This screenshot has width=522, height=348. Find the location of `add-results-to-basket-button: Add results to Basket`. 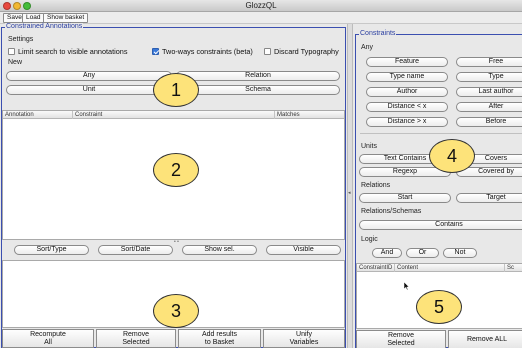

add-results-to-basket-button: Add results to Basket is located at coordinates (219, 338).